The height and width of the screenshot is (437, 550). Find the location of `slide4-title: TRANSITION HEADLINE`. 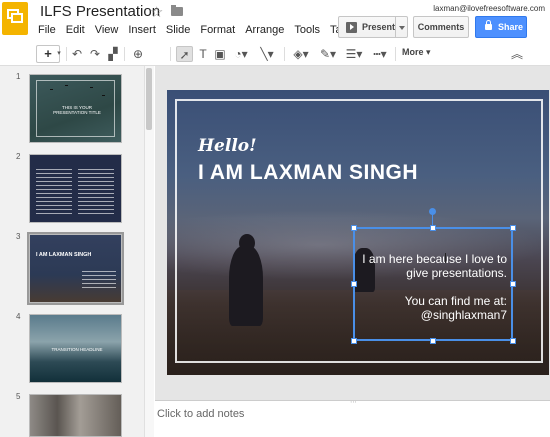

slide4-title: TRANSITION HEADLINE is located at coordinates (77, 349).